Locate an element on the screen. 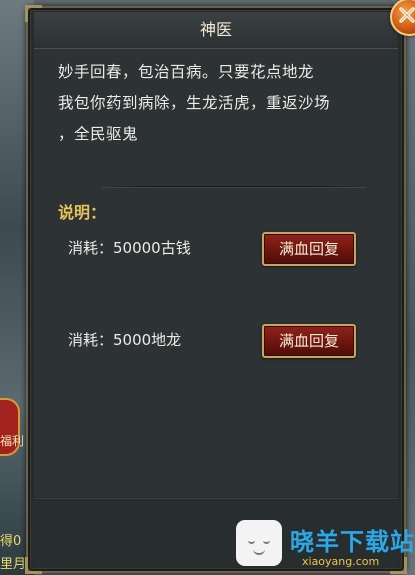 The height and width of the screenshot is (575, 415). dialog-titlebar: 神医 is located at coordinates (216, 30).